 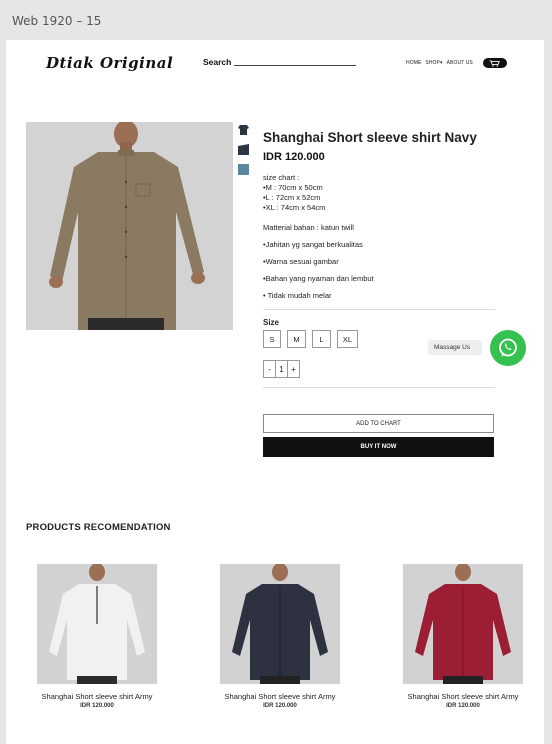 I want to click on material-line: •Bahan yang nyaman dan lembut, so click(x=318, y=278).